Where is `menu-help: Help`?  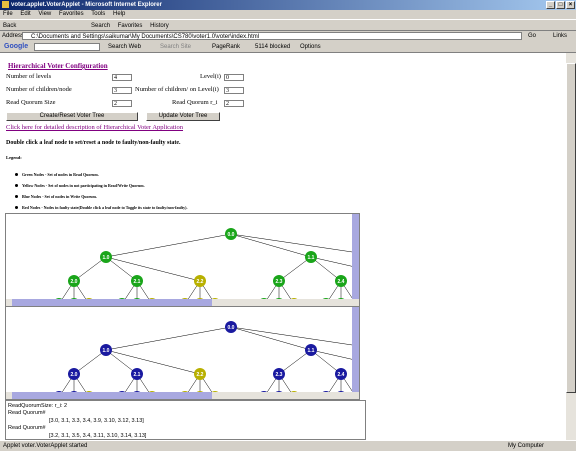 menu-help: Help is located at coordinates (119, 14).